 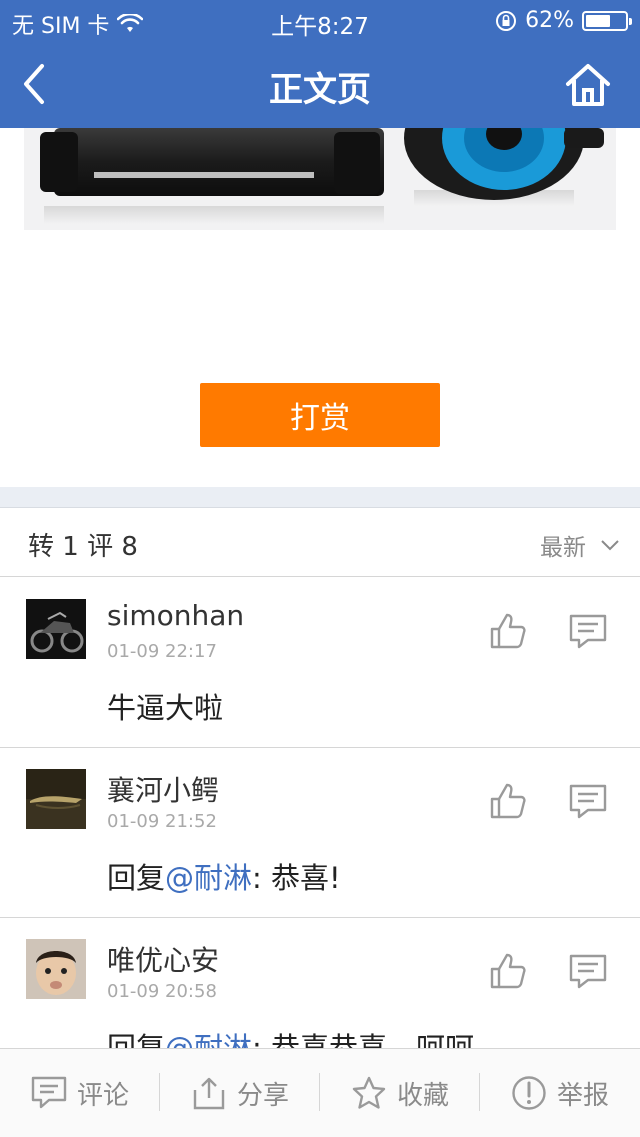 What do you see at coordinates (102, 1095) in the screenshot?
I see `comment-button-label: 评论` at bounding box center [102, 1095].